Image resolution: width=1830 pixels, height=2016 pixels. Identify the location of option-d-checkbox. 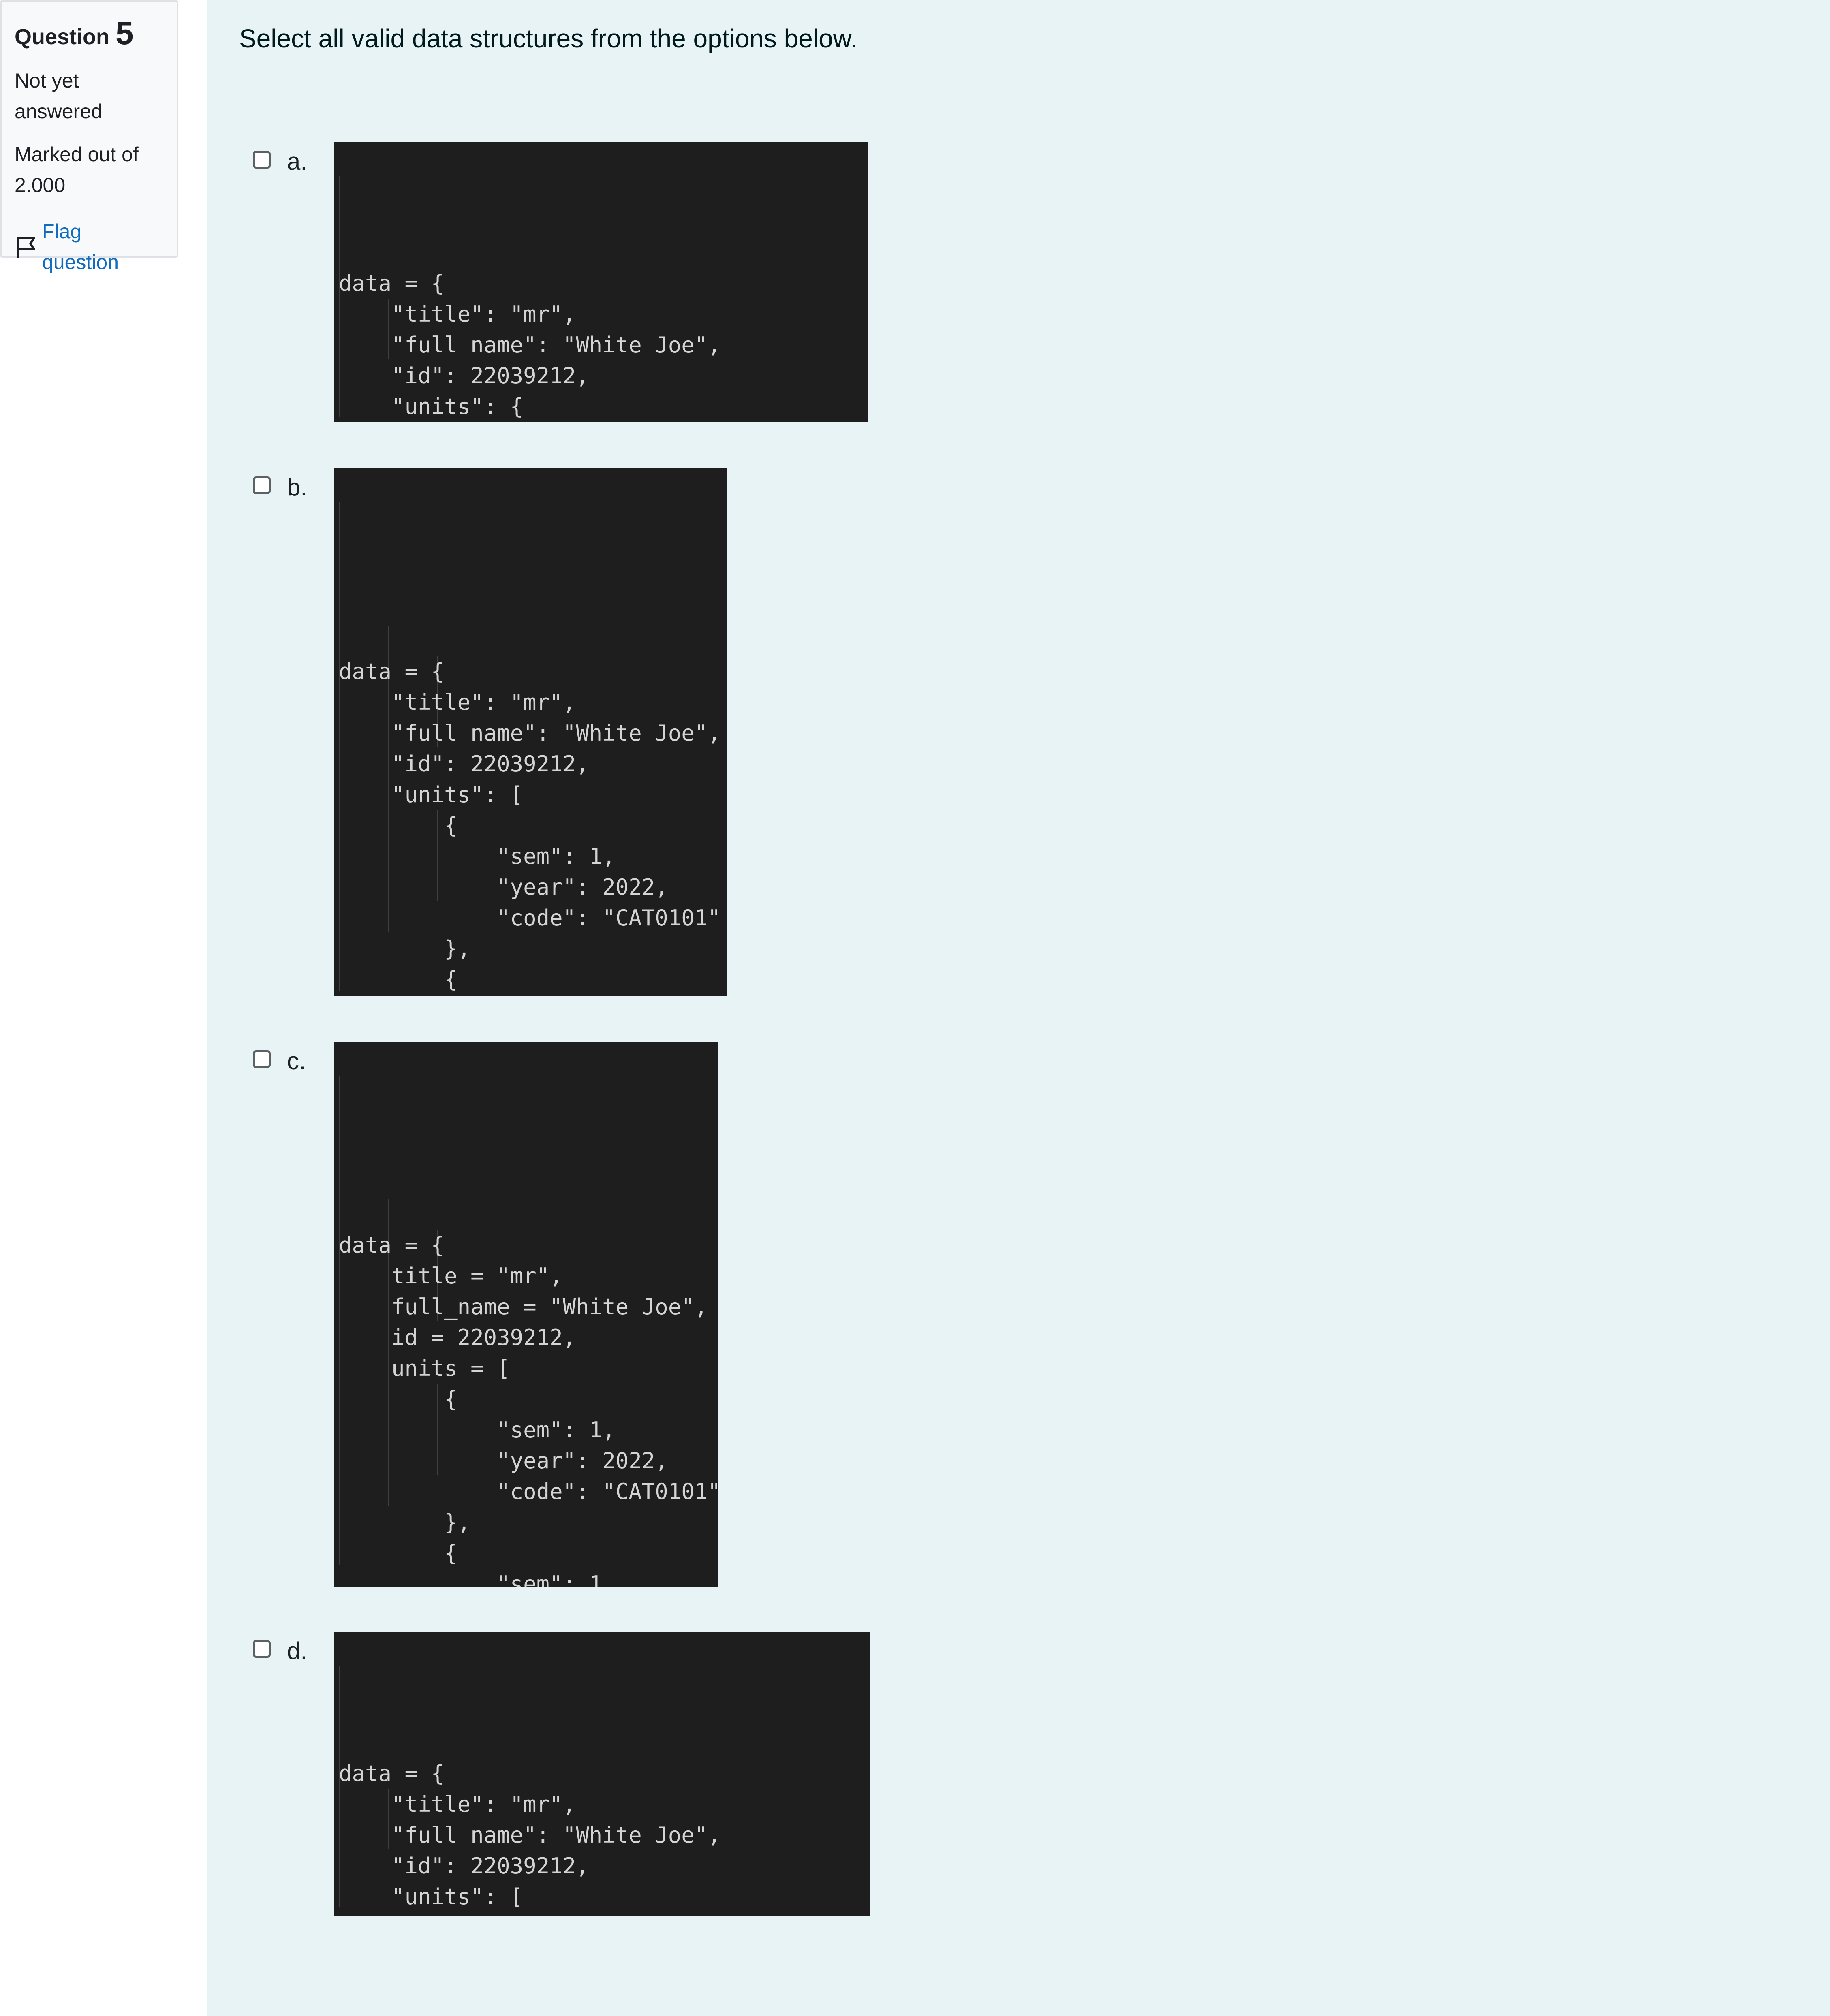
(262, 1649).